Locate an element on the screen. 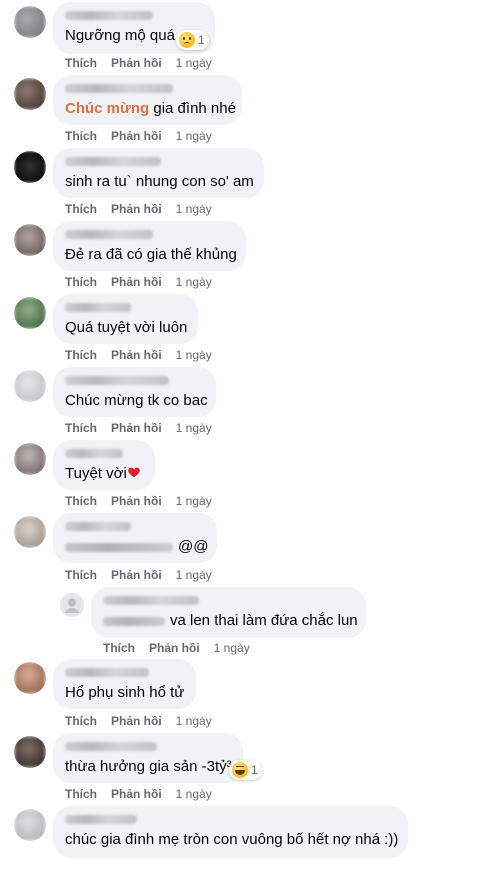  comment-bubble: Tuyệt vời is located at coordinates (104, 465).